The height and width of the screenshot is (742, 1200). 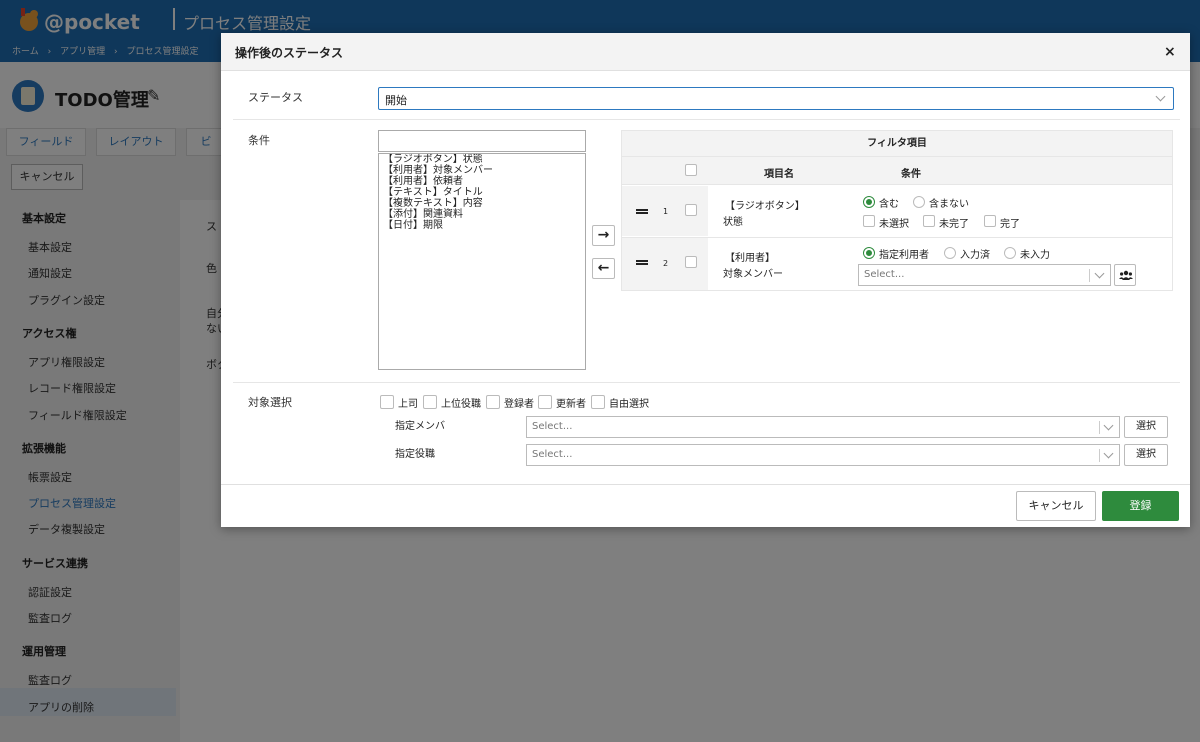 I want to click on target-label-upper-role: 上位役職, so click(x=461, y=404).